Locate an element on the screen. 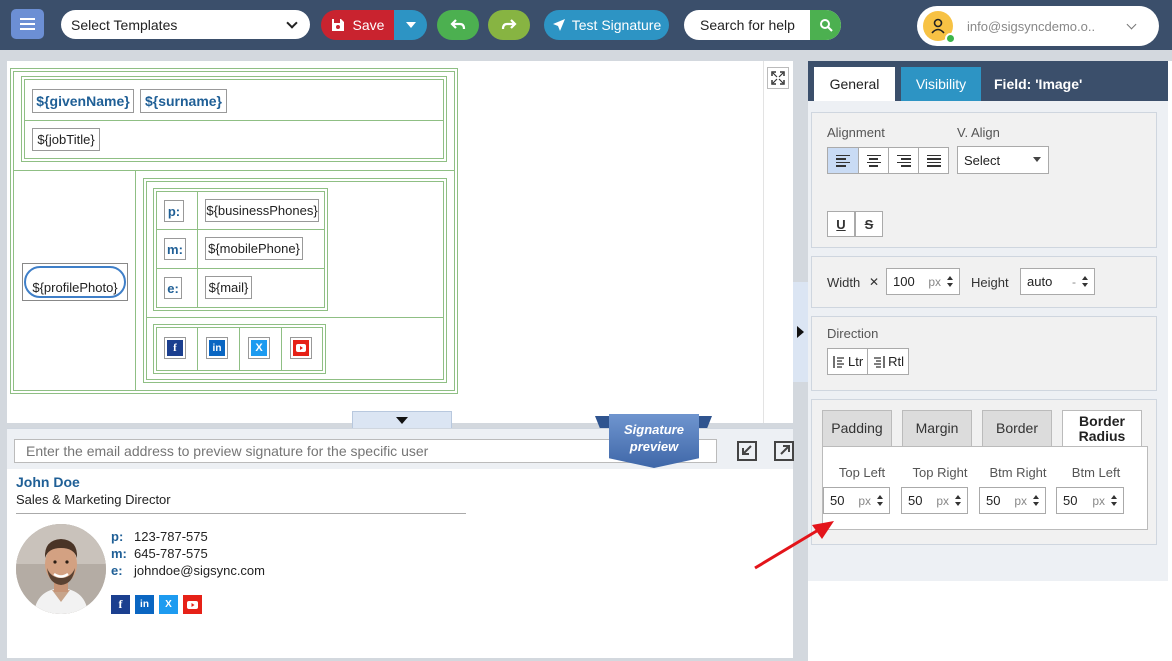  help-search-input: Search for help is located at coordinates (747, 25).